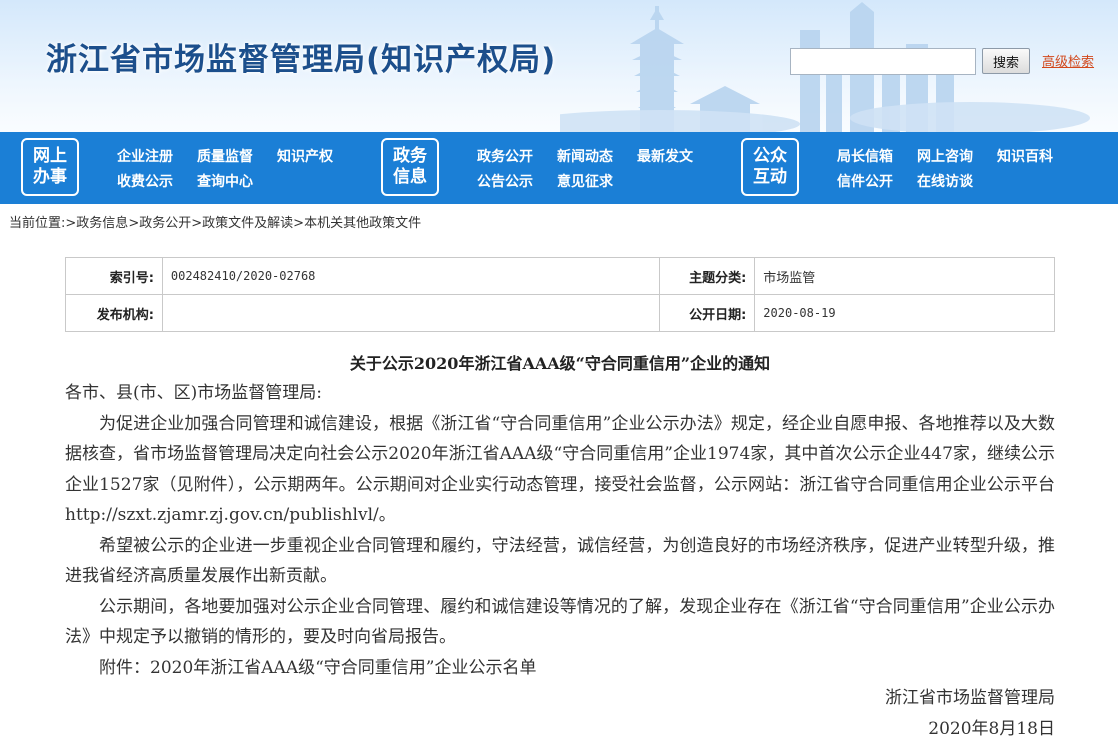 The height and width of the screenshot is (750, 1118). Describe the element at coordinates (945, 181) in the screenshot. I see `nav-link-online-interview: 在线访谈` at that location.